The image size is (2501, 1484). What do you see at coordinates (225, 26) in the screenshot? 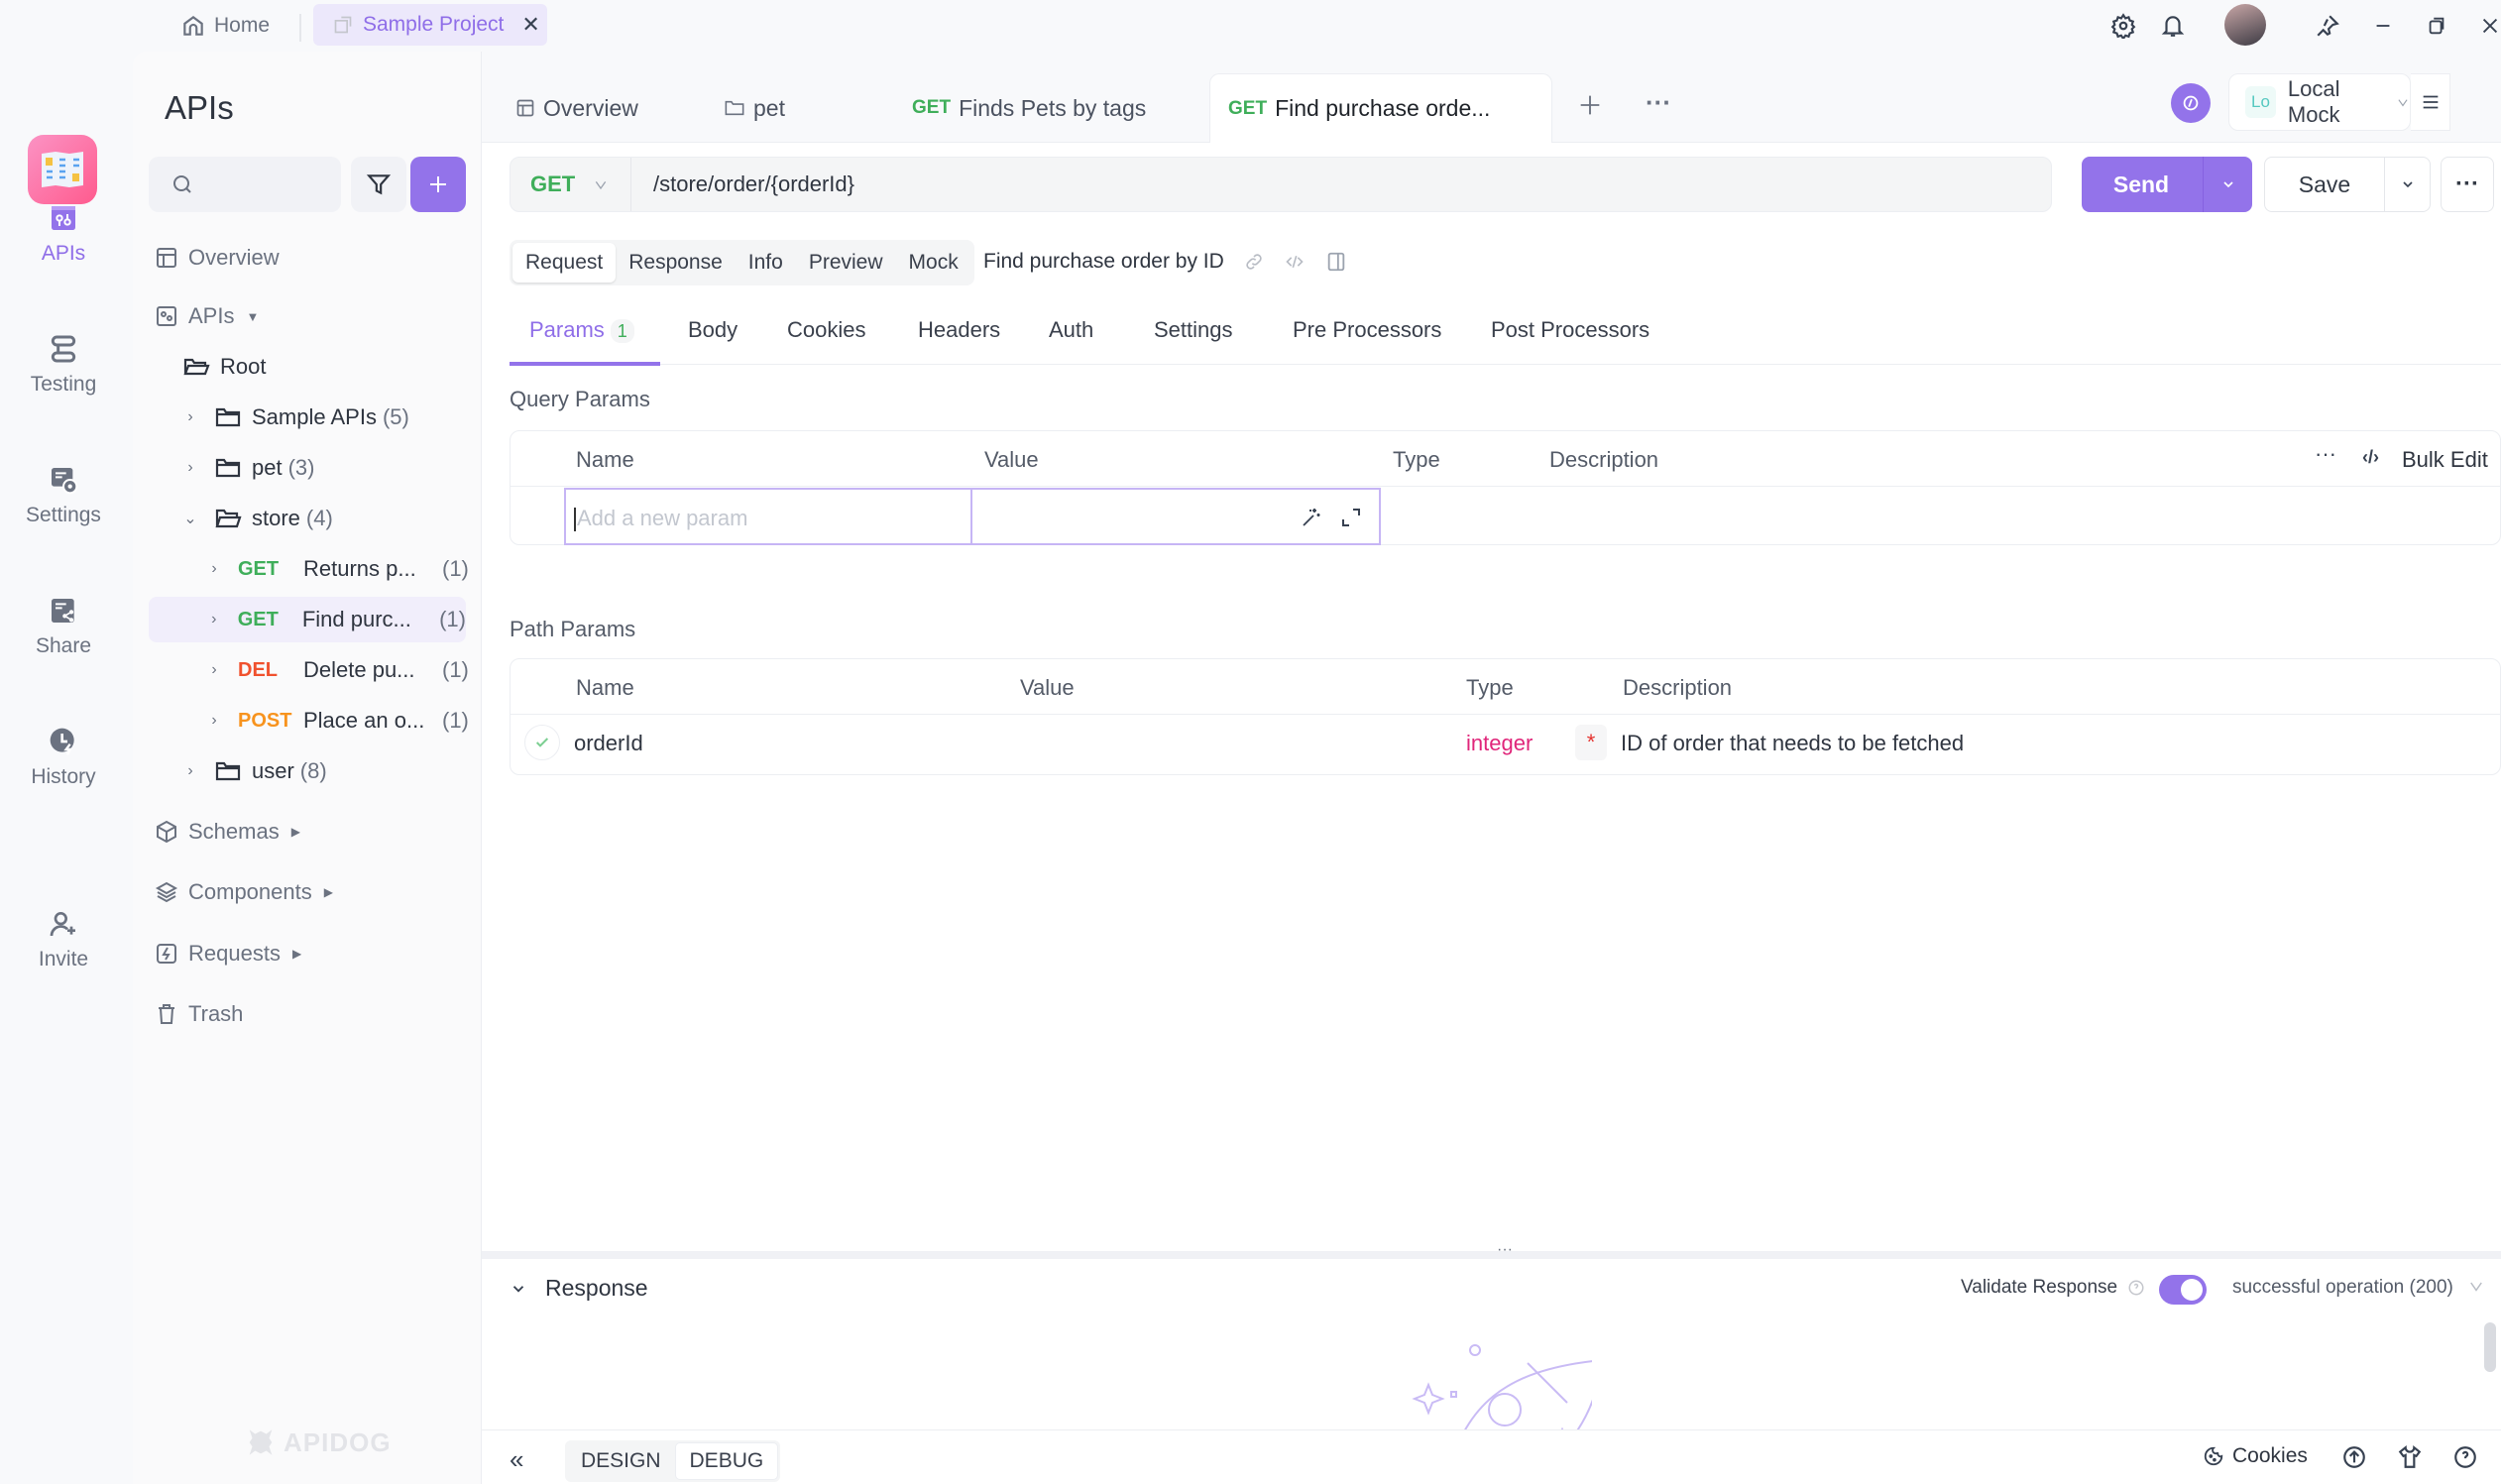
I see `home-tab: Home` at bounding box center [225, 26].